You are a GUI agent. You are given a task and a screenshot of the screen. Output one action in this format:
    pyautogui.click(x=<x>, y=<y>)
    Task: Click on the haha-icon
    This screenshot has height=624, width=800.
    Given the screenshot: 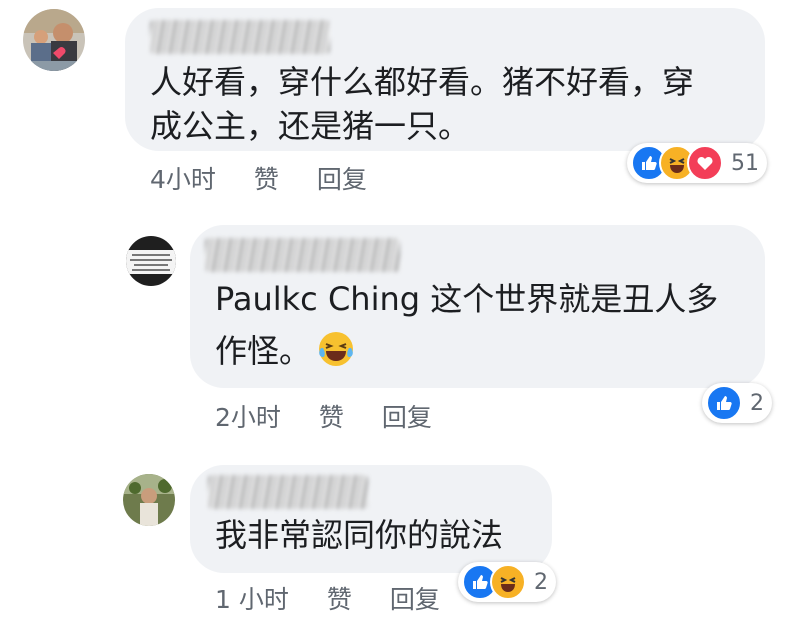 What is the action you would take?
    pyautogui.click(x=508, y=582)
    